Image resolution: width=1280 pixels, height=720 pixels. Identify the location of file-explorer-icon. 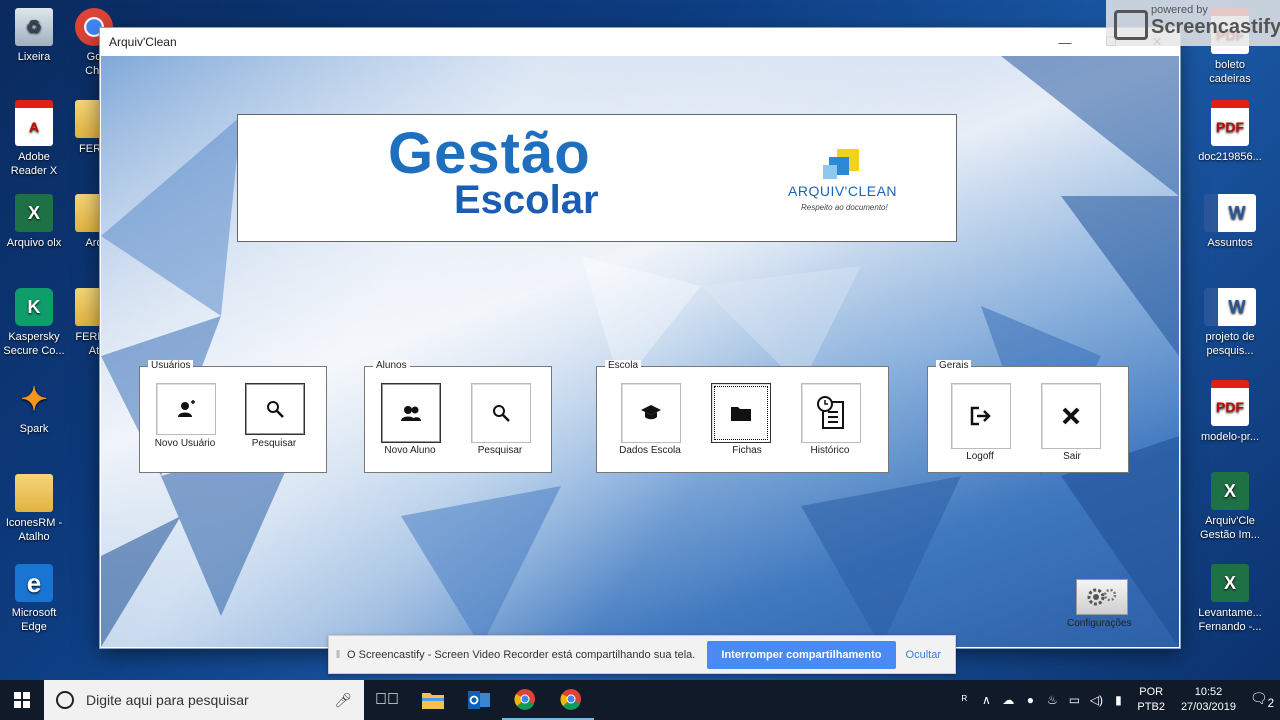
(433, 701).